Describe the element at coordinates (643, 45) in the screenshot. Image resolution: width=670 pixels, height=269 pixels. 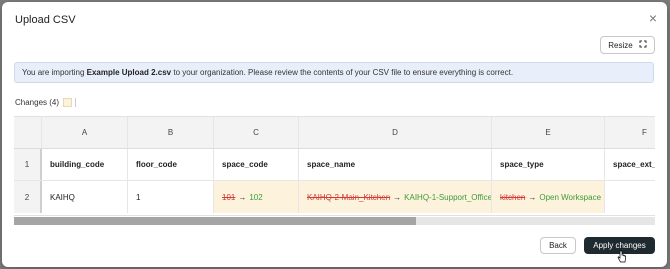
I see `expand-icon` at that location.